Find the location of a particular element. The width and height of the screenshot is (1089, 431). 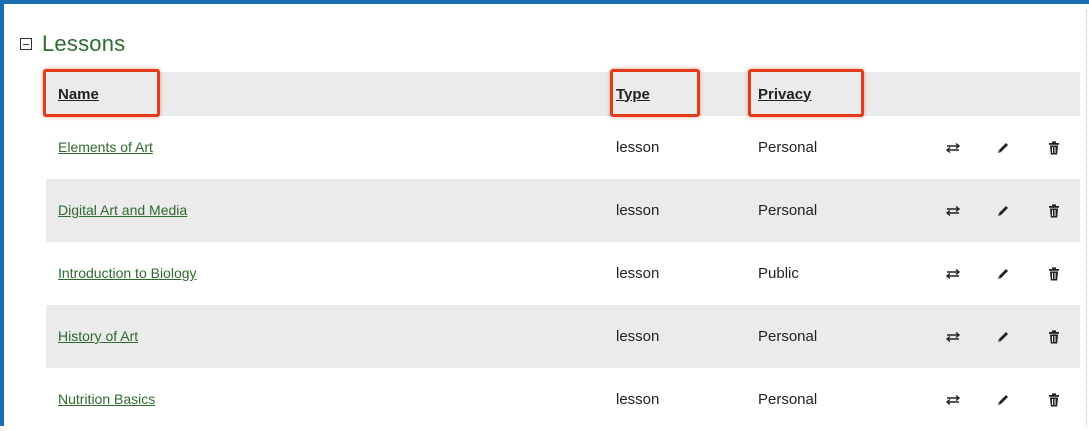

table-row: Elements of Art lesson Personal is located at coordinates (563, 147).